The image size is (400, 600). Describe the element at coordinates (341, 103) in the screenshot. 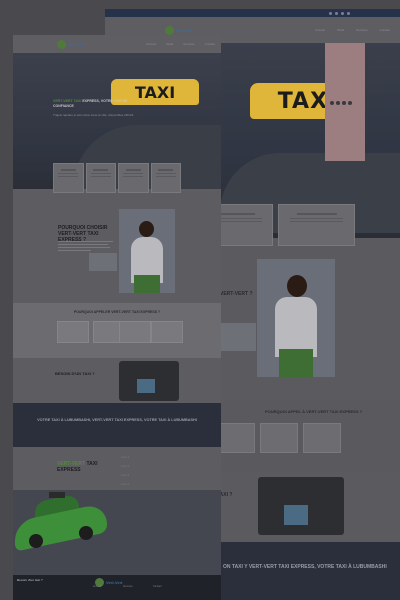

I see `side-social-icons` at that location.